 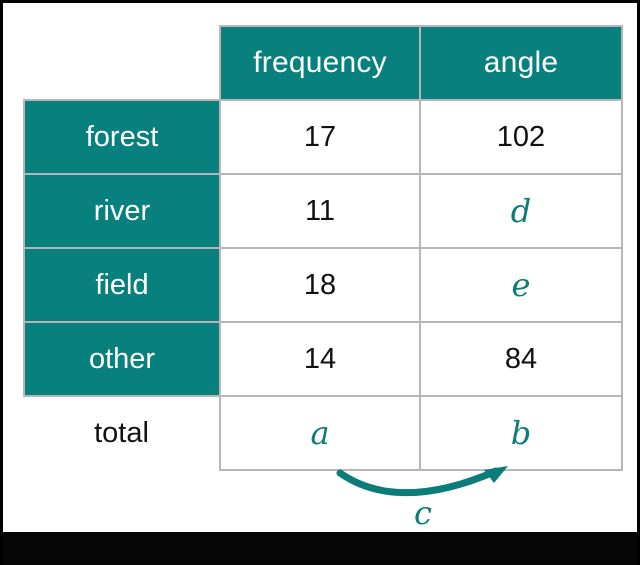 What do you see at coordinates (122, 63) in the screenshot?
I see `table-corner-cell` at bounding box center [122, 63].